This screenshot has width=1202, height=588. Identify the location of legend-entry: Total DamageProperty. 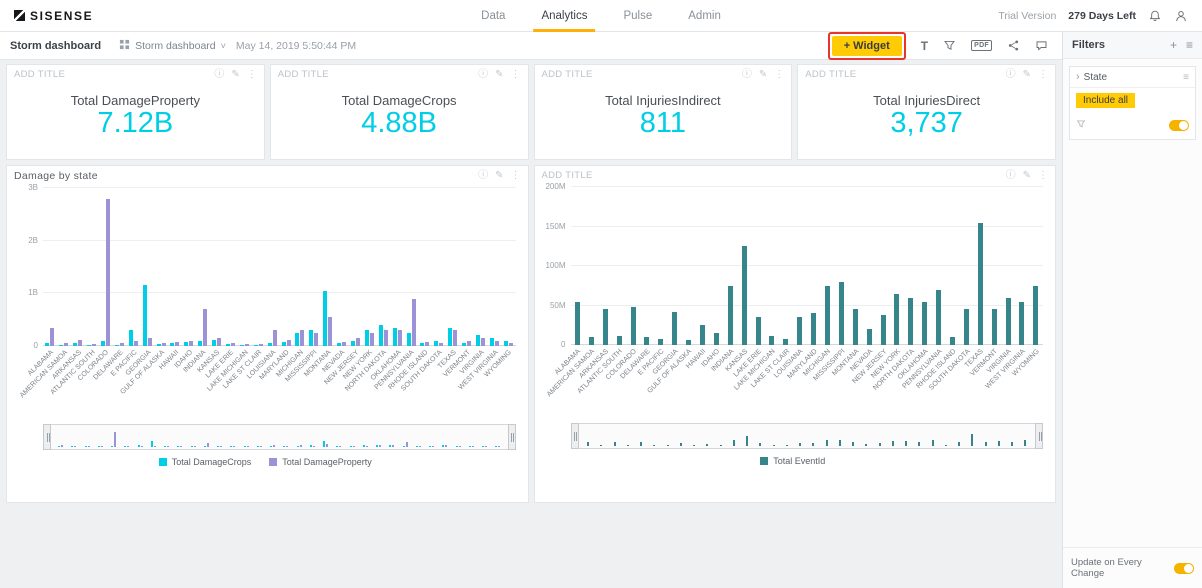
(320, 462).